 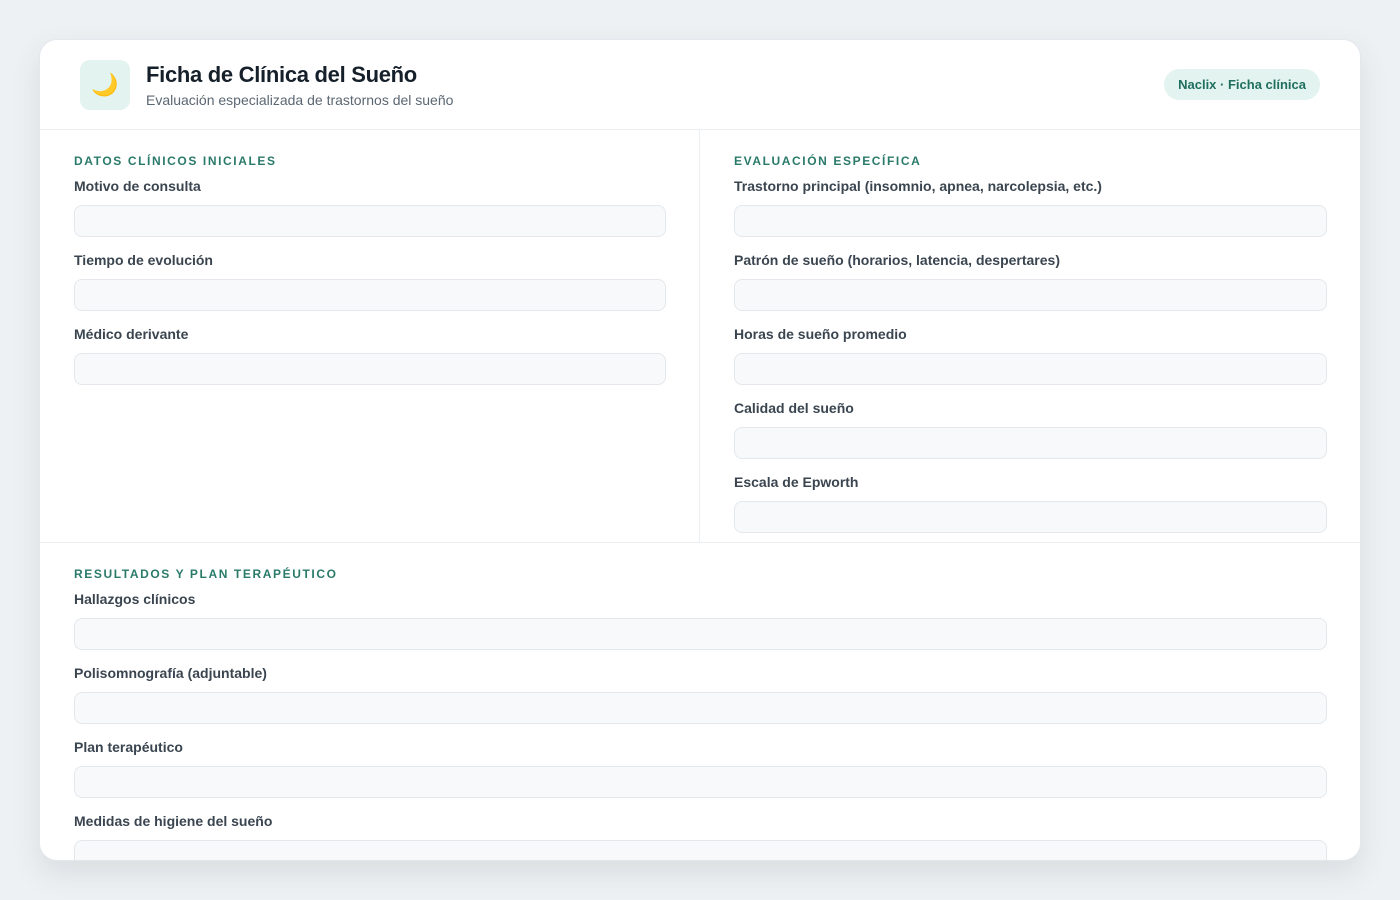 What do you see at coordinates (1242, 84) in the screenshot?
I see `brand-badge: Naclix · Ficha clínica` at bounding box center [1242, 84].